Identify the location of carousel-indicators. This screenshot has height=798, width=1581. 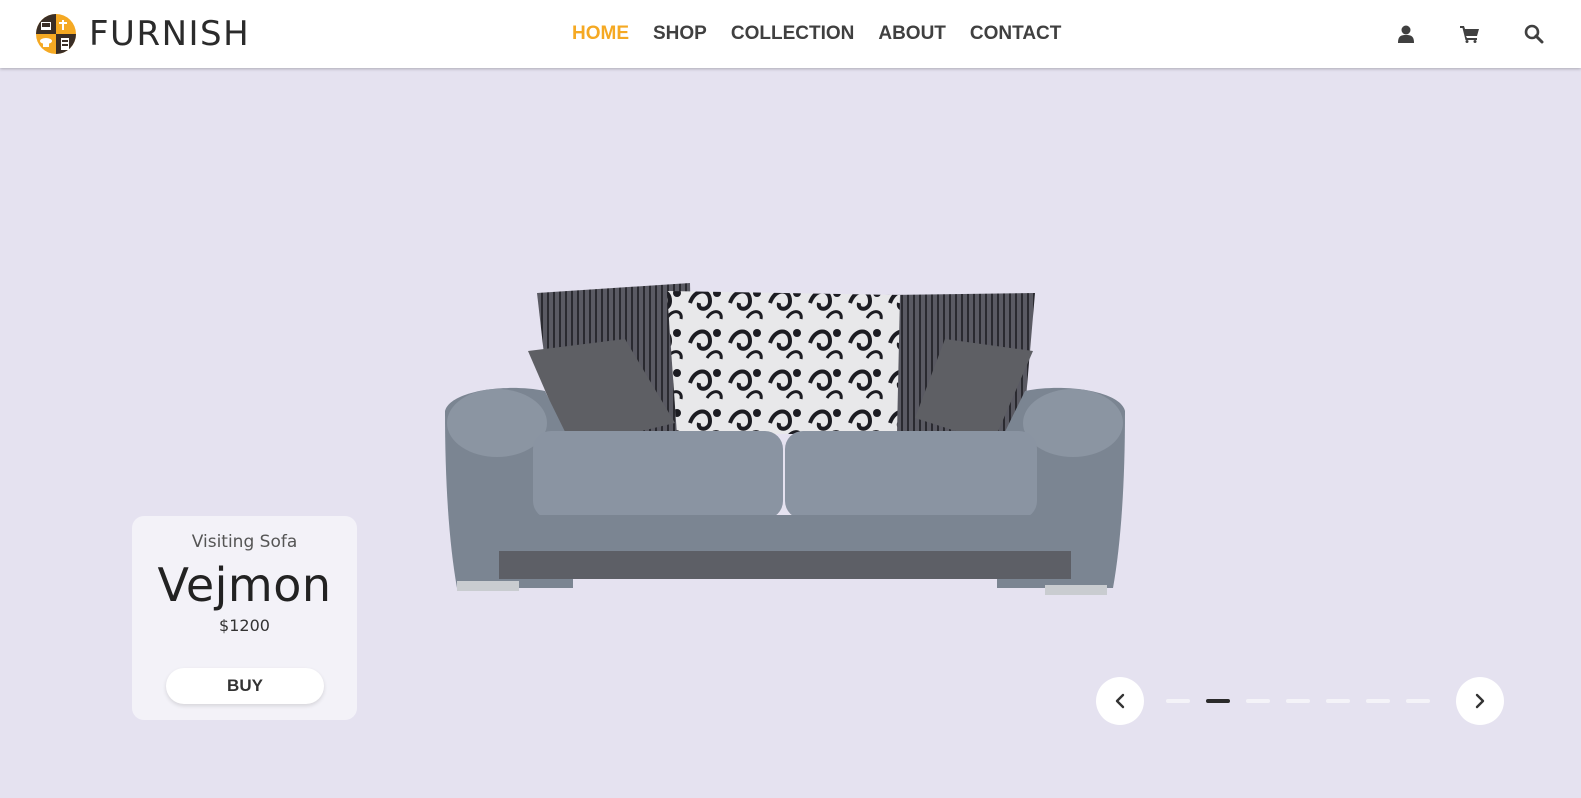
(1306, 701).